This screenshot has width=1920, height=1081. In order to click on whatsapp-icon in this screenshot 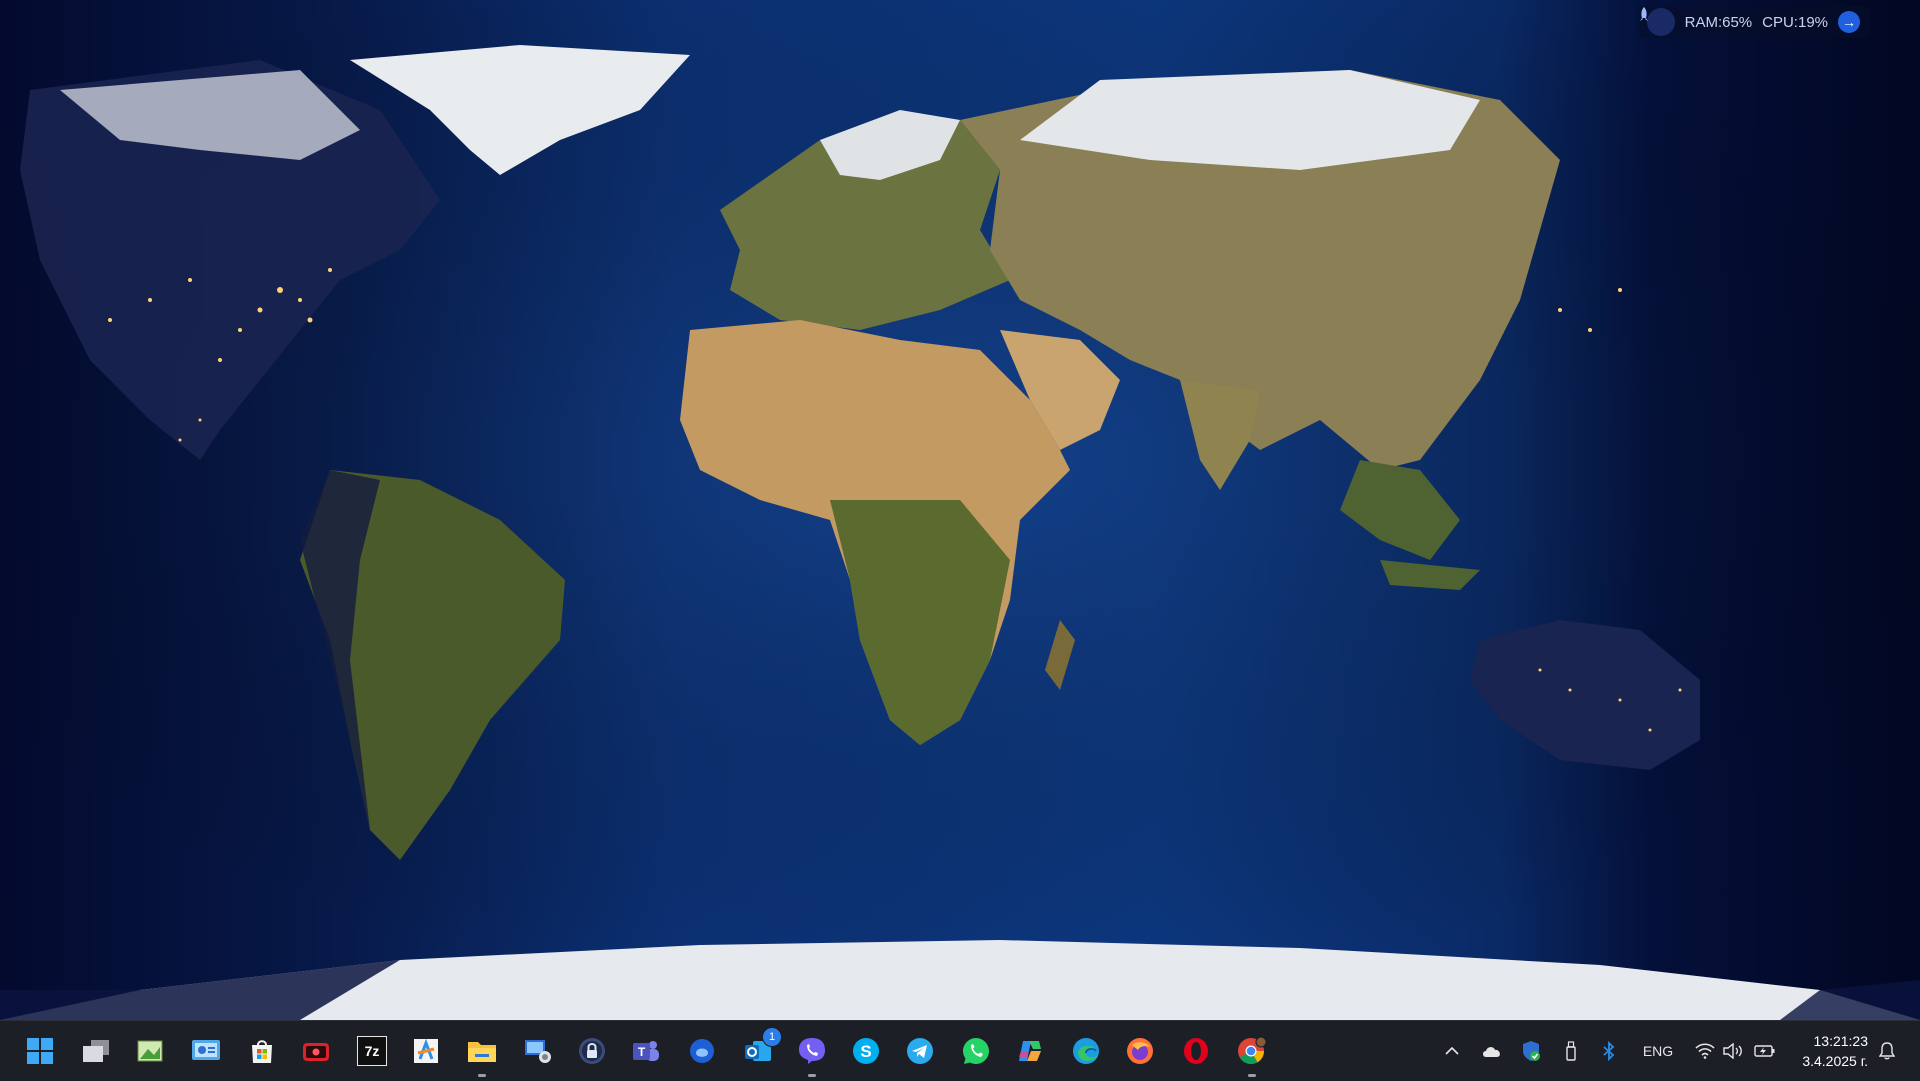, I will do `click(976, 1051)`.